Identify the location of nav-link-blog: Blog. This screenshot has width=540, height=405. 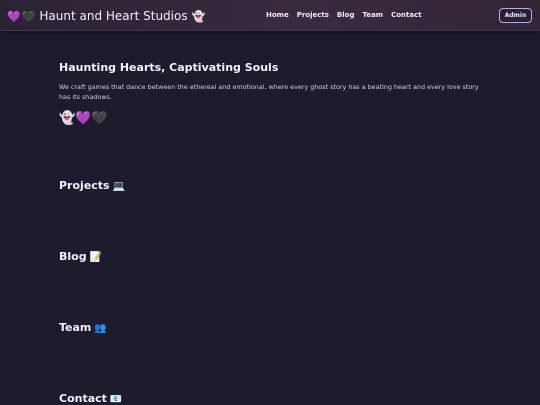
(346, 15).